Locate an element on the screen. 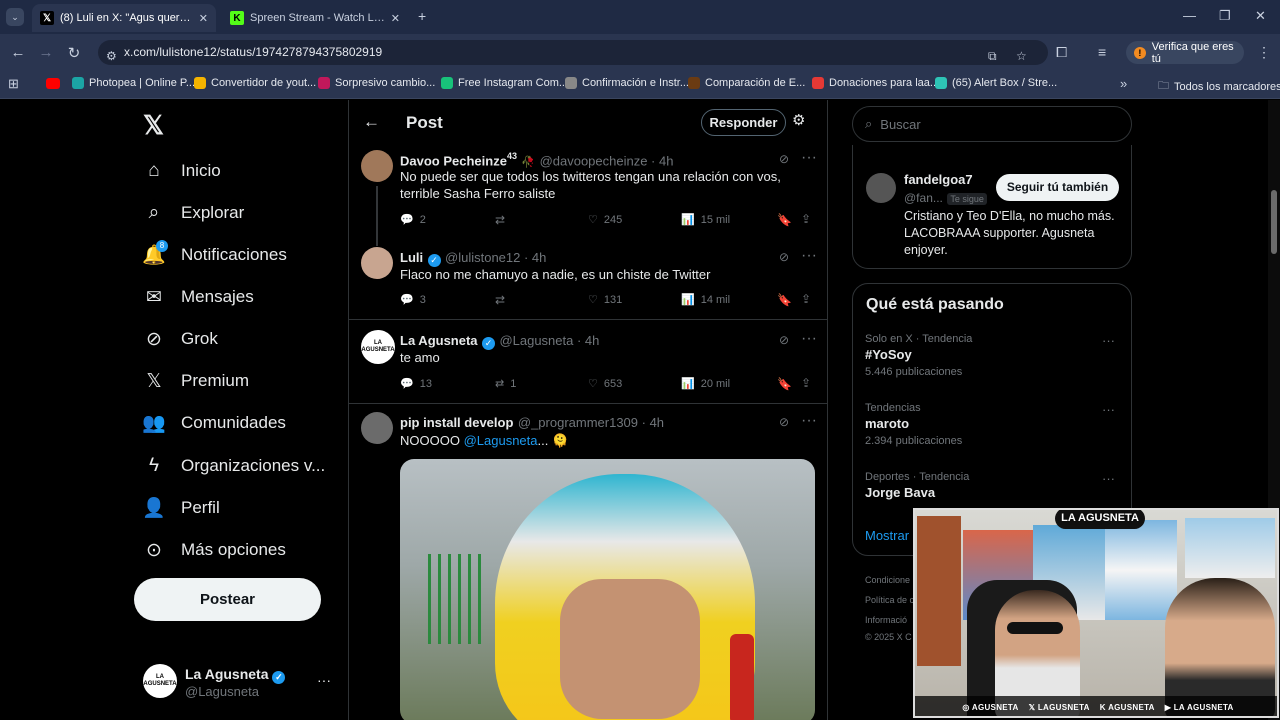 The height and width of the screenshot is (720, 1280). lightning-icon: ϟ is located at coordinates (154, 465).